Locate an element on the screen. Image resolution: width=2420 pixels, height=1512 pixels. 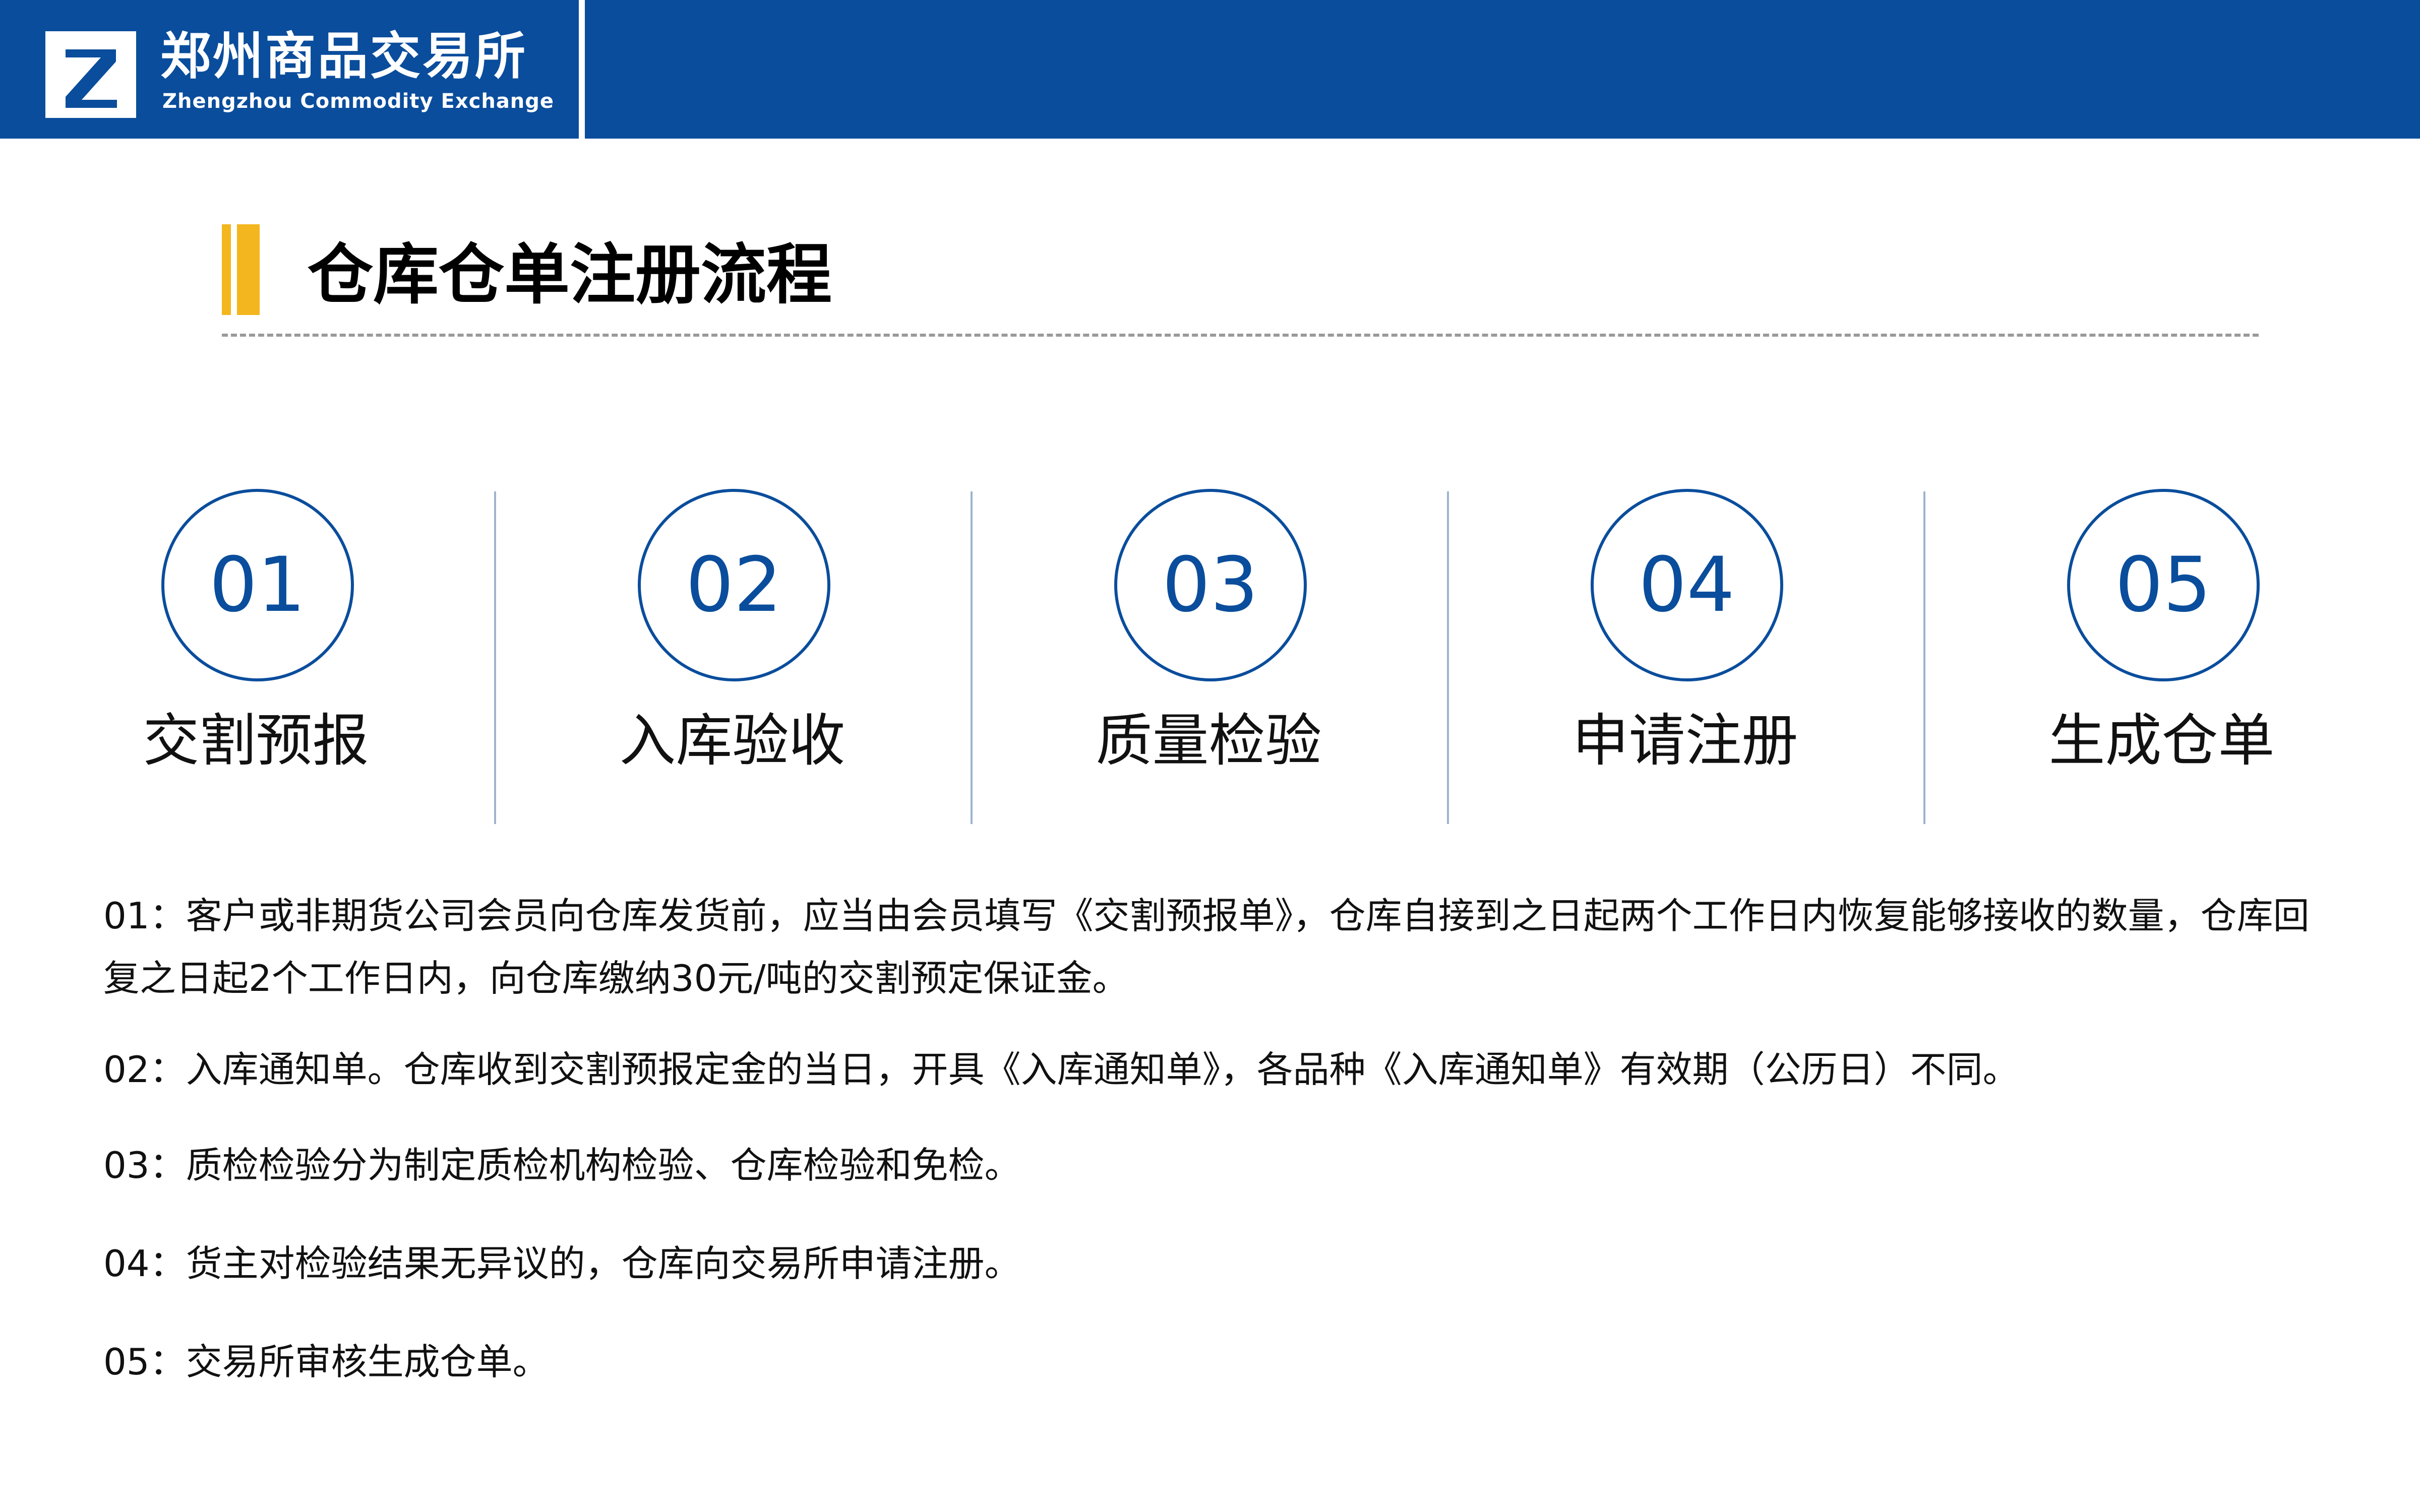
zce-logo-icon is located at coordinates (90, 75).